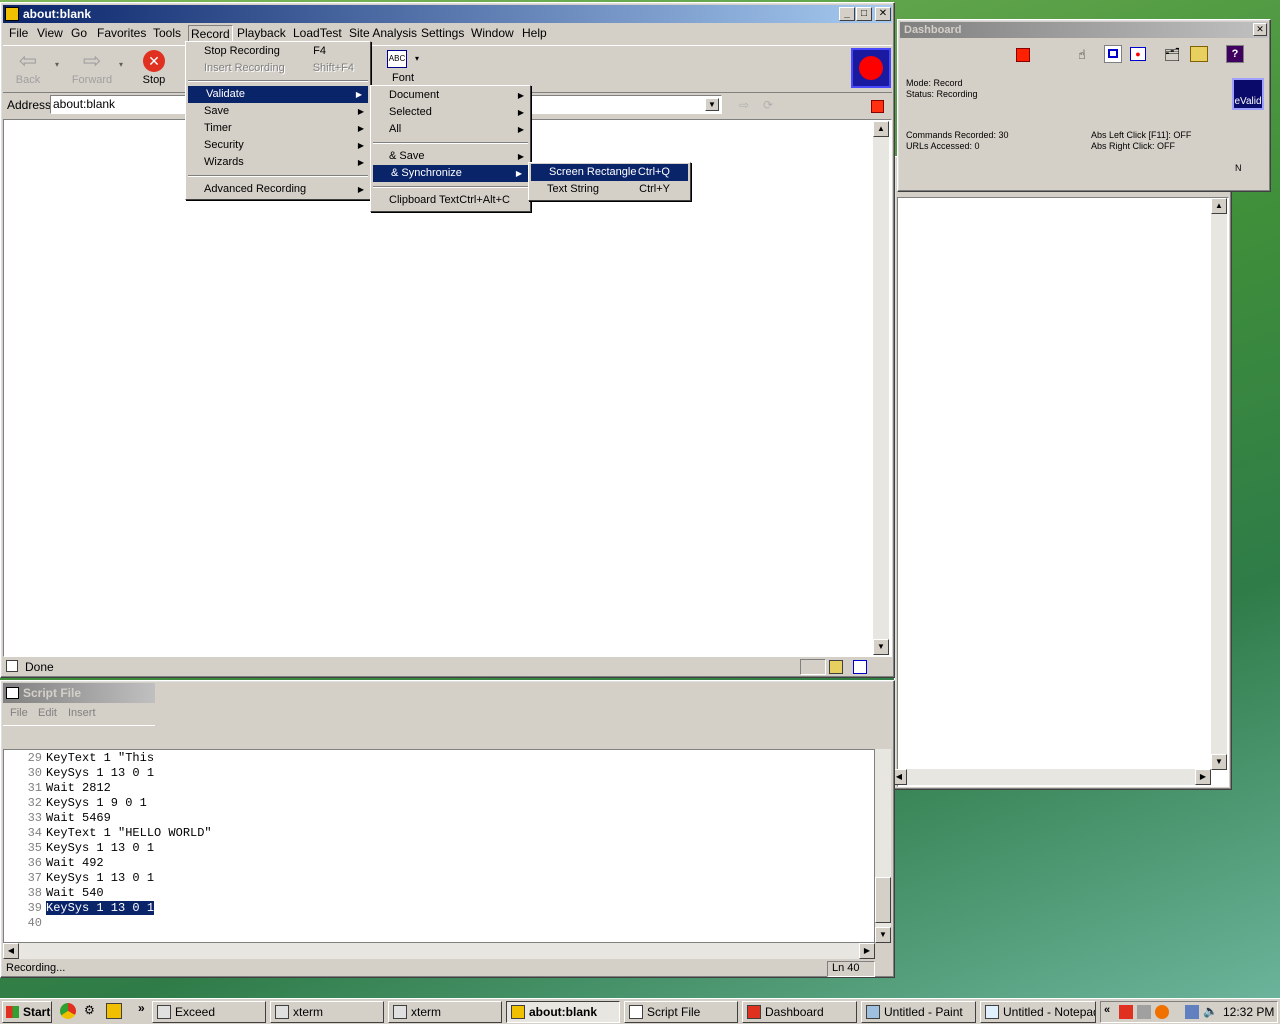  Describe the element at coordinates (27, 1012) in the screenshot. I see `start-button: Start` at that location.